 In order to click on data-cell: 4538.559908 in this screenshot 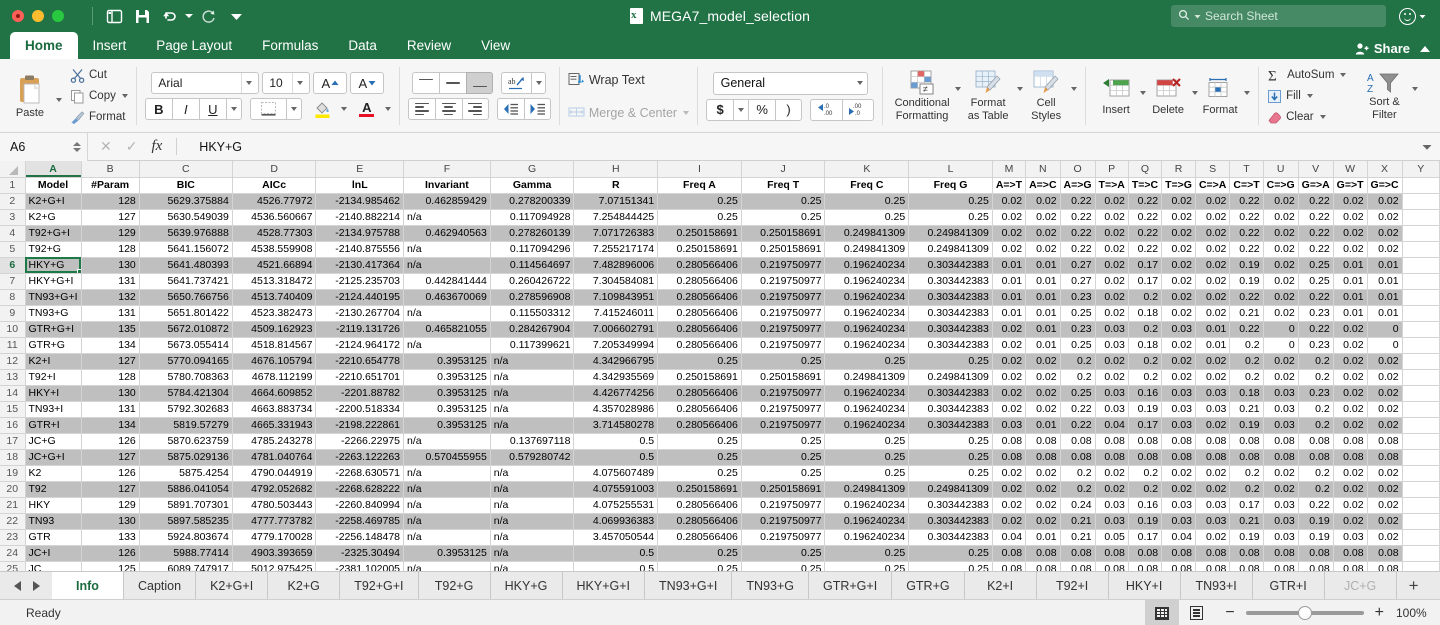, I will do `click(274, 249)`.